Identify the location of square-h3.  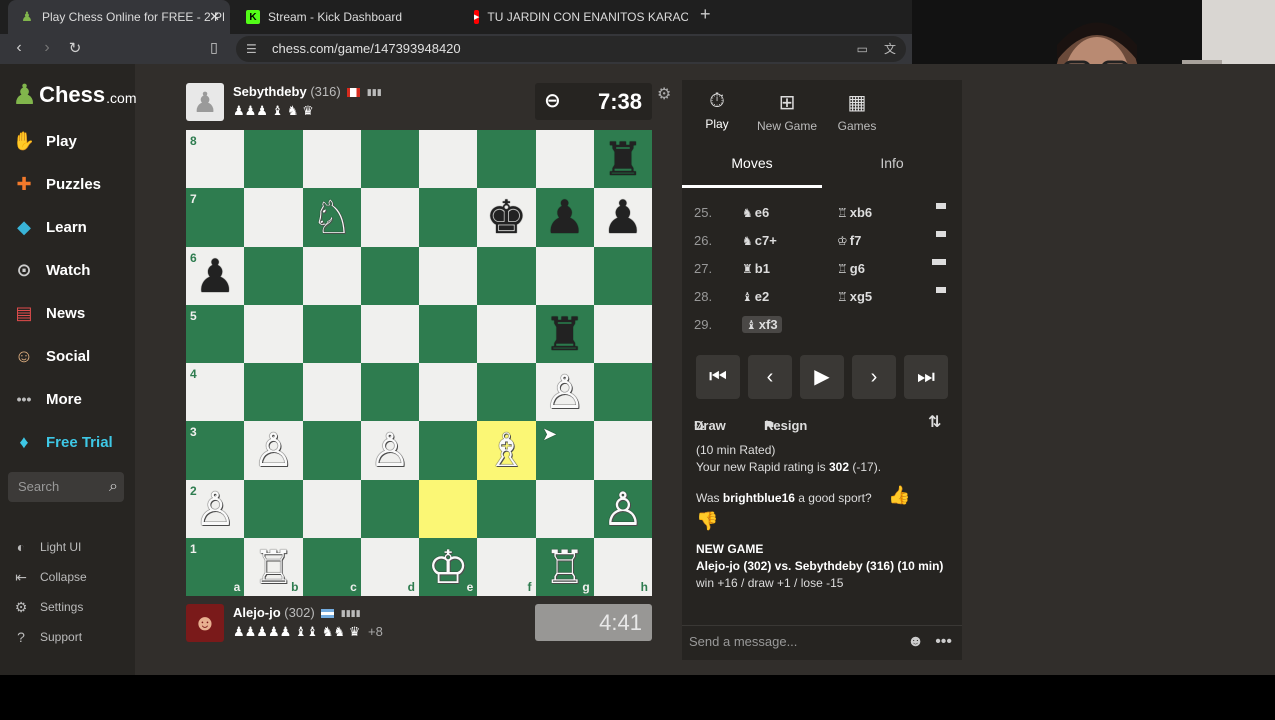
(622, 450).